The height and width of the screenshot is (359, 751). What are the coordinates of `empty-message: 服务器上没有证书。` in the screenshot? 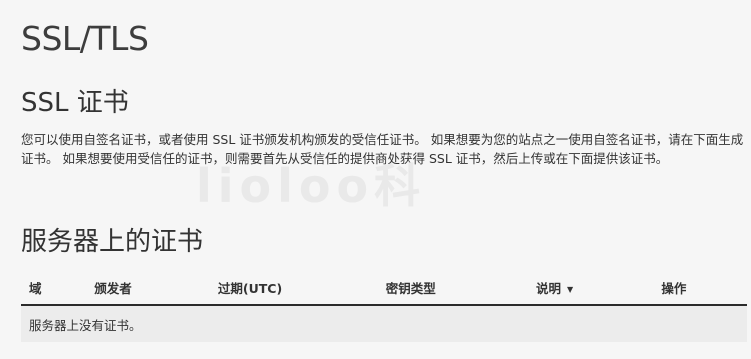 It's located at (384, 323).